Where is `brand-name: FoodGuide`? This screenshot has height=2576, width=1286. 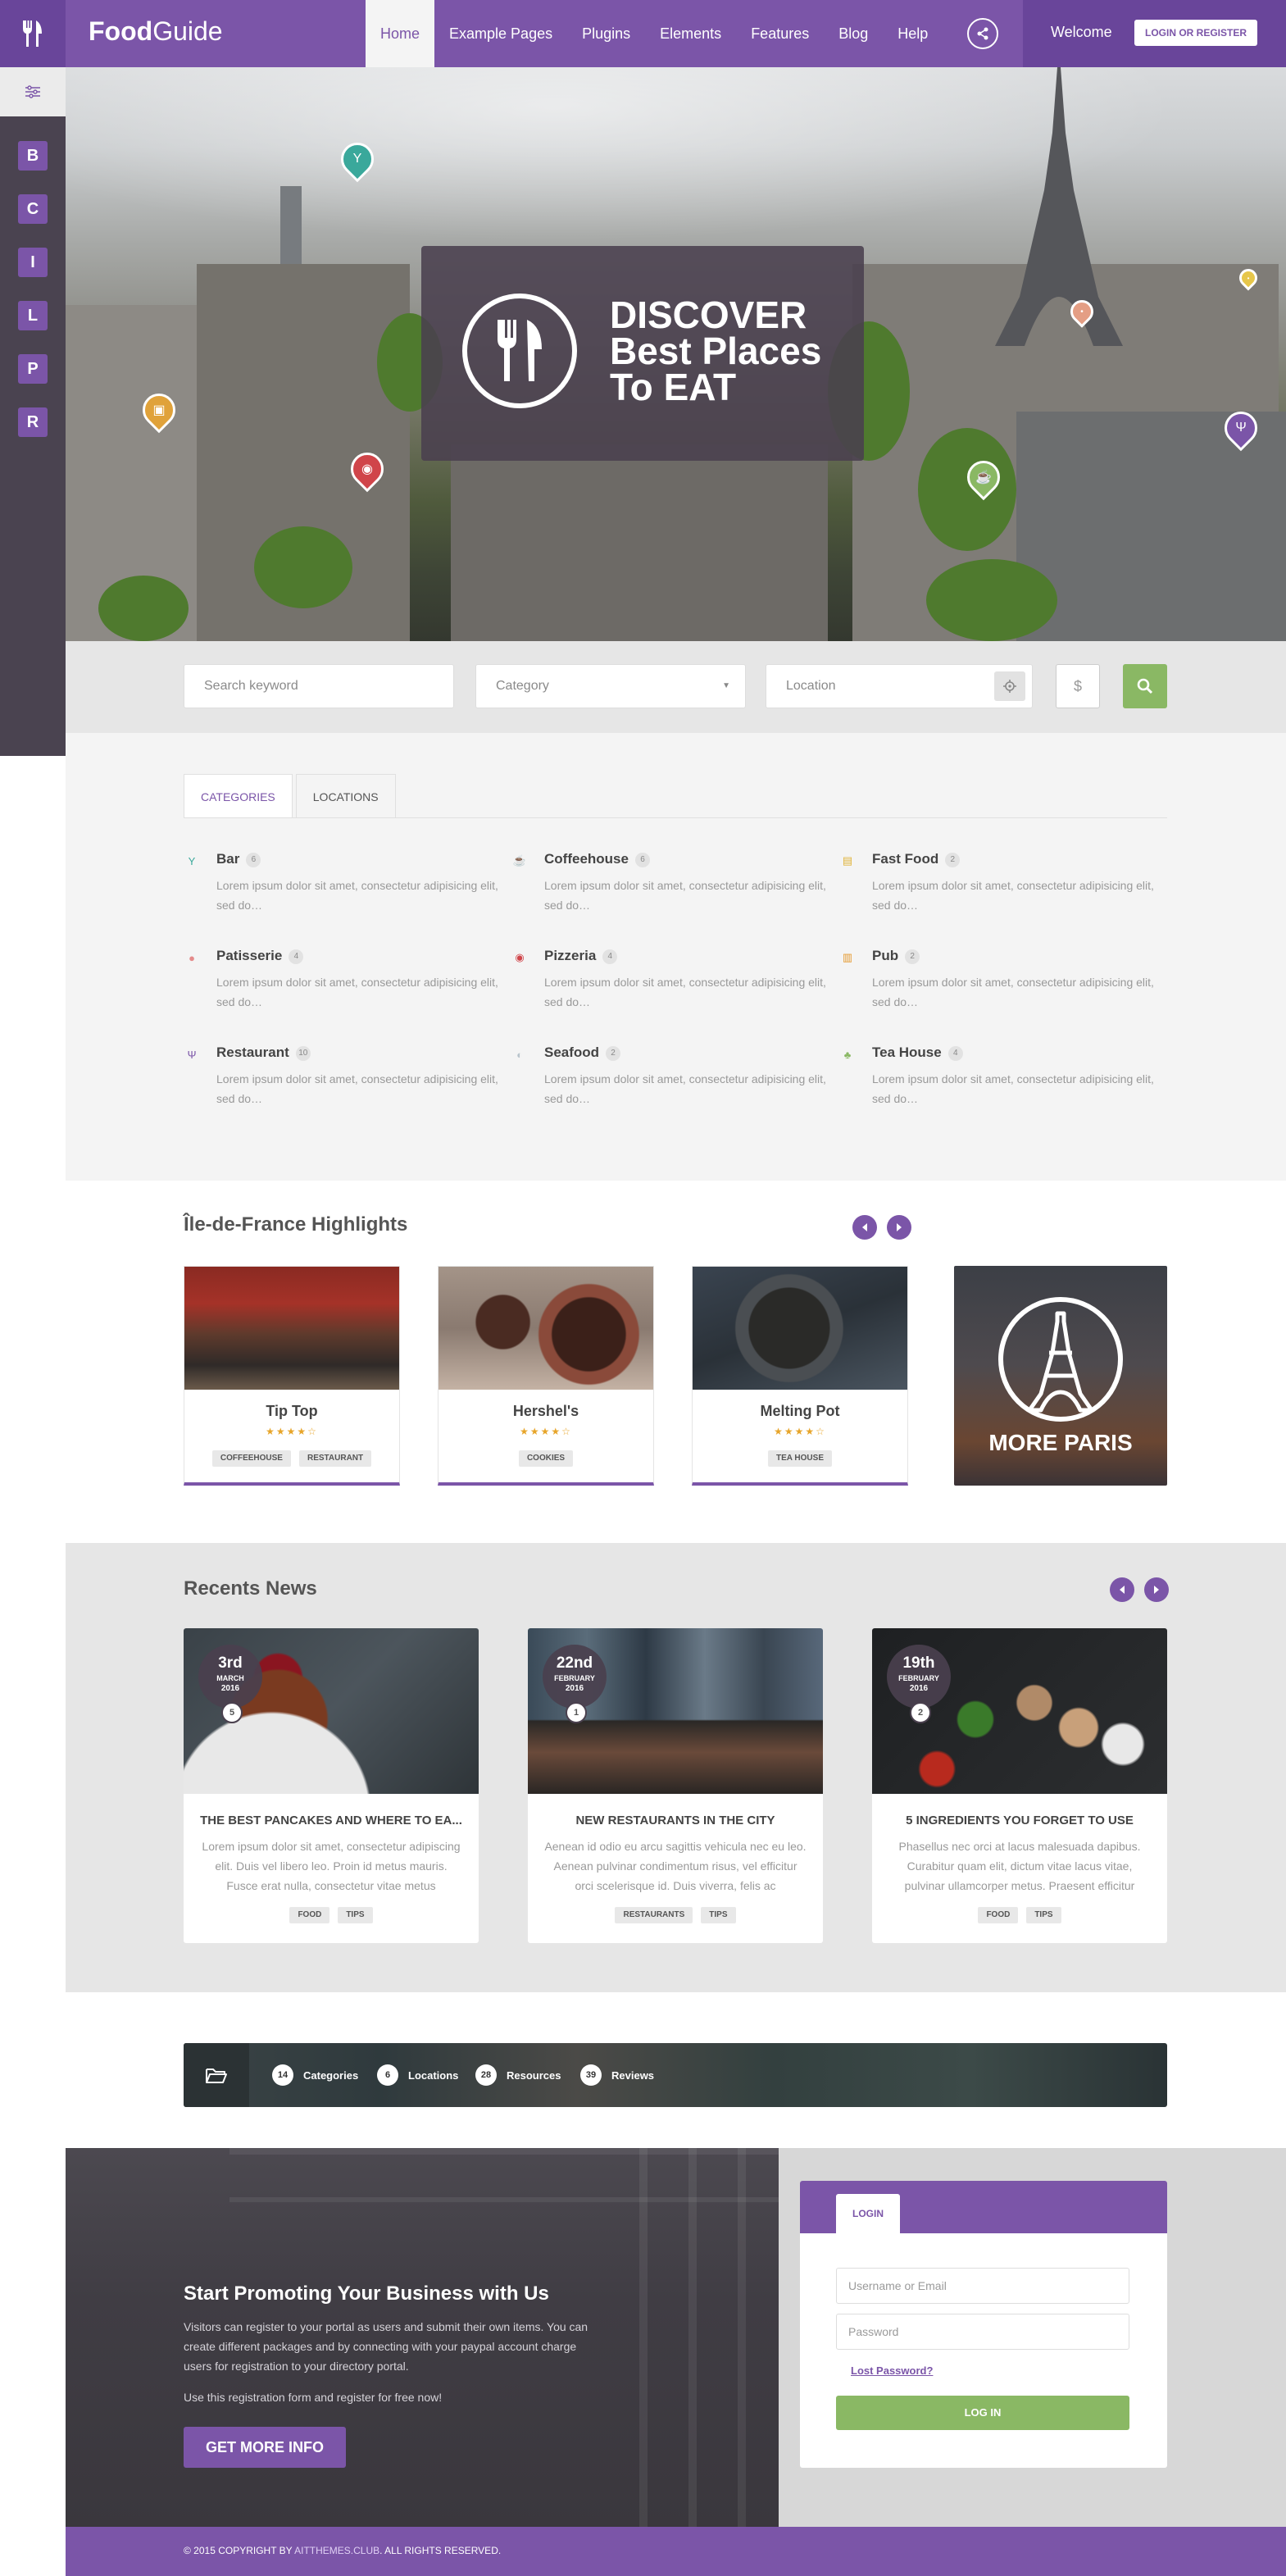 brand-name: FoodGuide is located at coordinates (156, 31).